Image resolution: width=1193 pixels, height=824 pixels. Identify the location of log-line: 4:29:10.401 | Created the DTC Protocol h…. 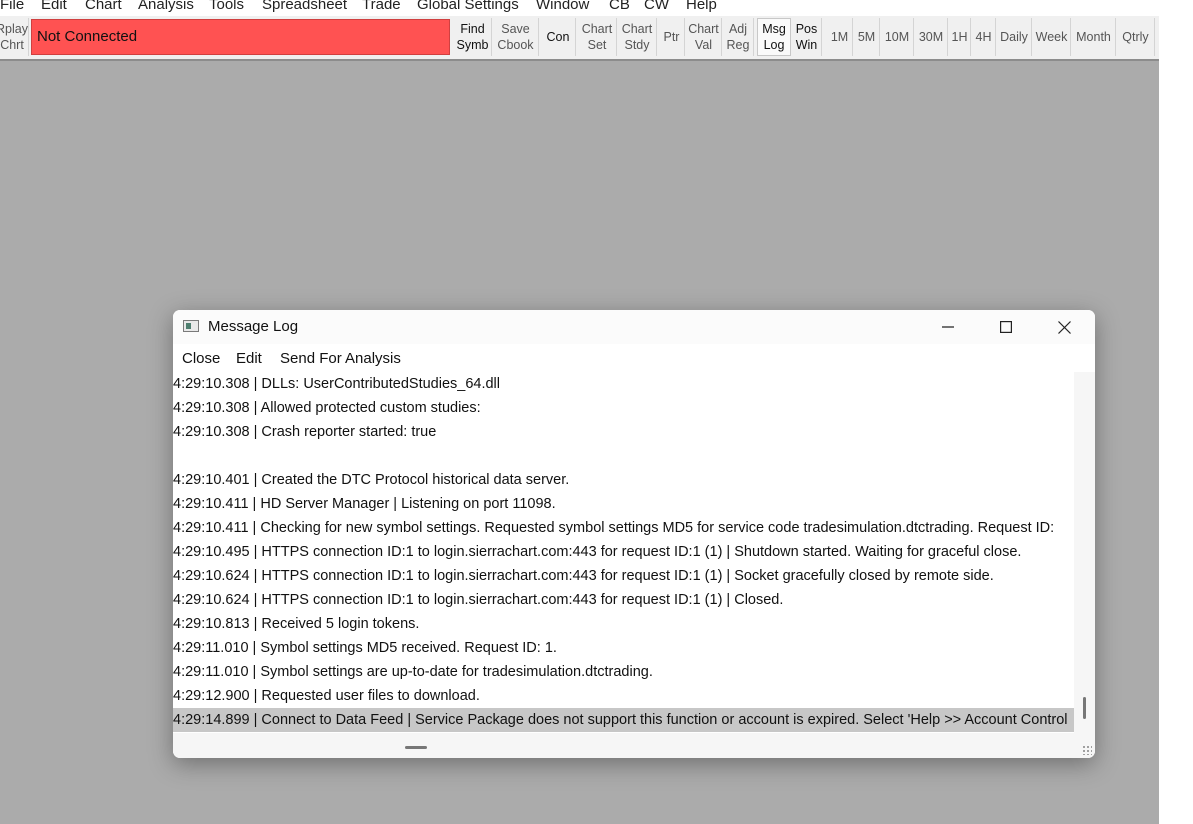
(371, 480).